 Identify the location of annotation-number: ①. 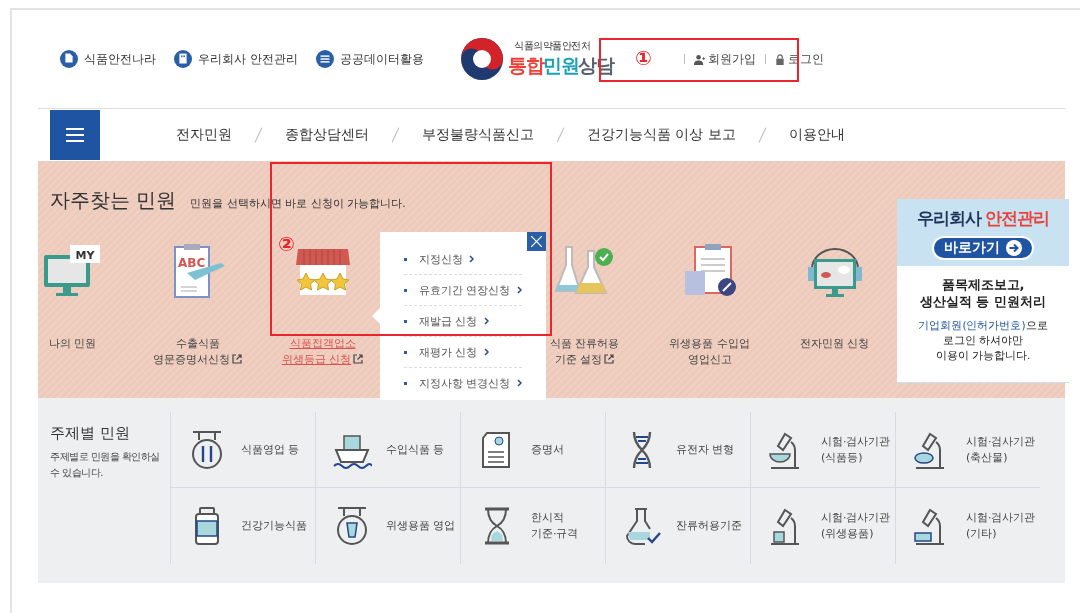
(643, 58).